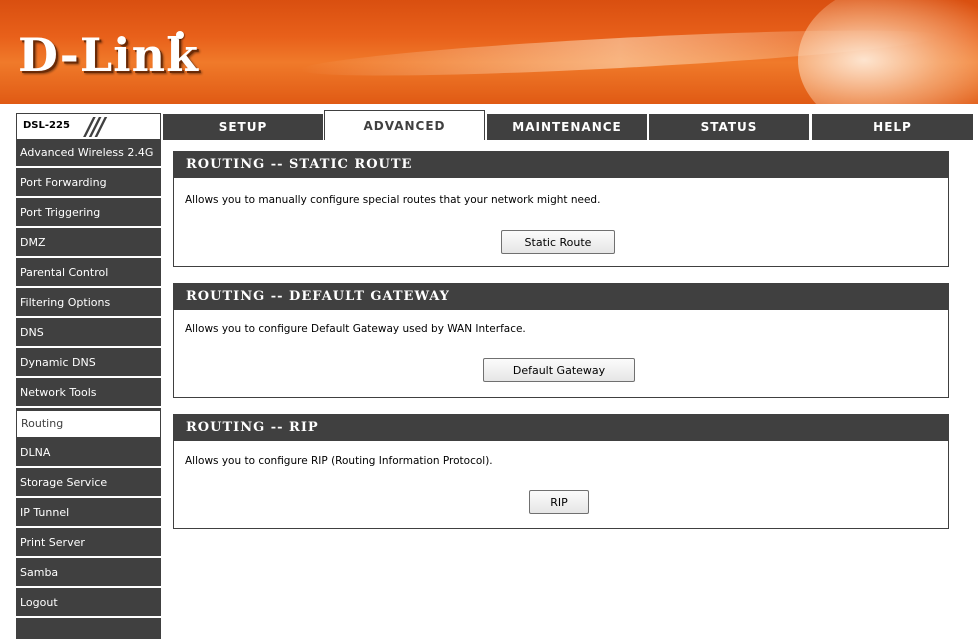 This screenshot has height=639, width=978. Describe the element at coordinates (88, 304) in the screenshot. I see `sidebar-item-filtering-options: Filtering Options` at that location.